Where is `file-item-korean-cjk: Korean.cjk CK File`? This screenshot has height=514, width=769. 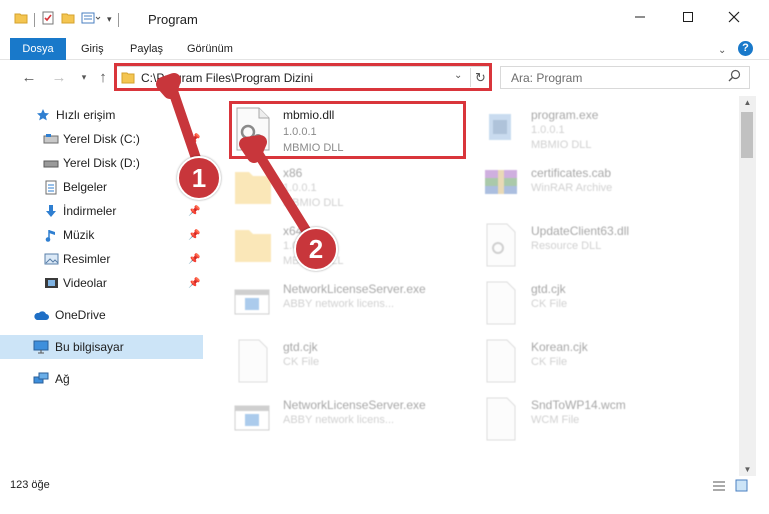
file-item-korean-cjk: Korean.cjk CK File is located at coordinates (601, 367).